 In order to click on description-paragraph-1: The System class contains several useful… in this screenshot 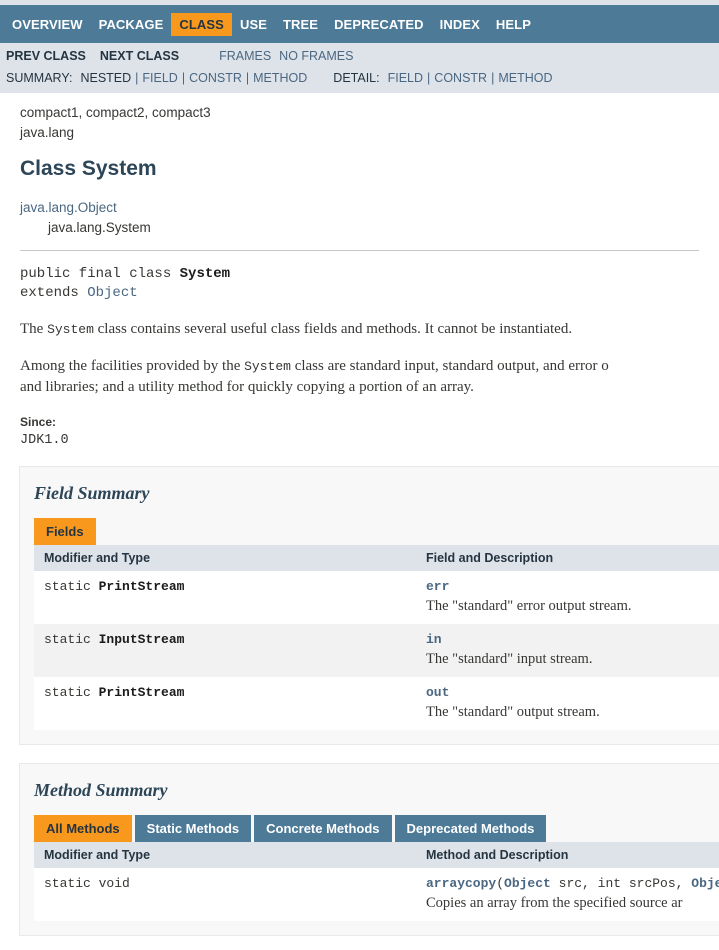, I will do `click(359, 329)`.